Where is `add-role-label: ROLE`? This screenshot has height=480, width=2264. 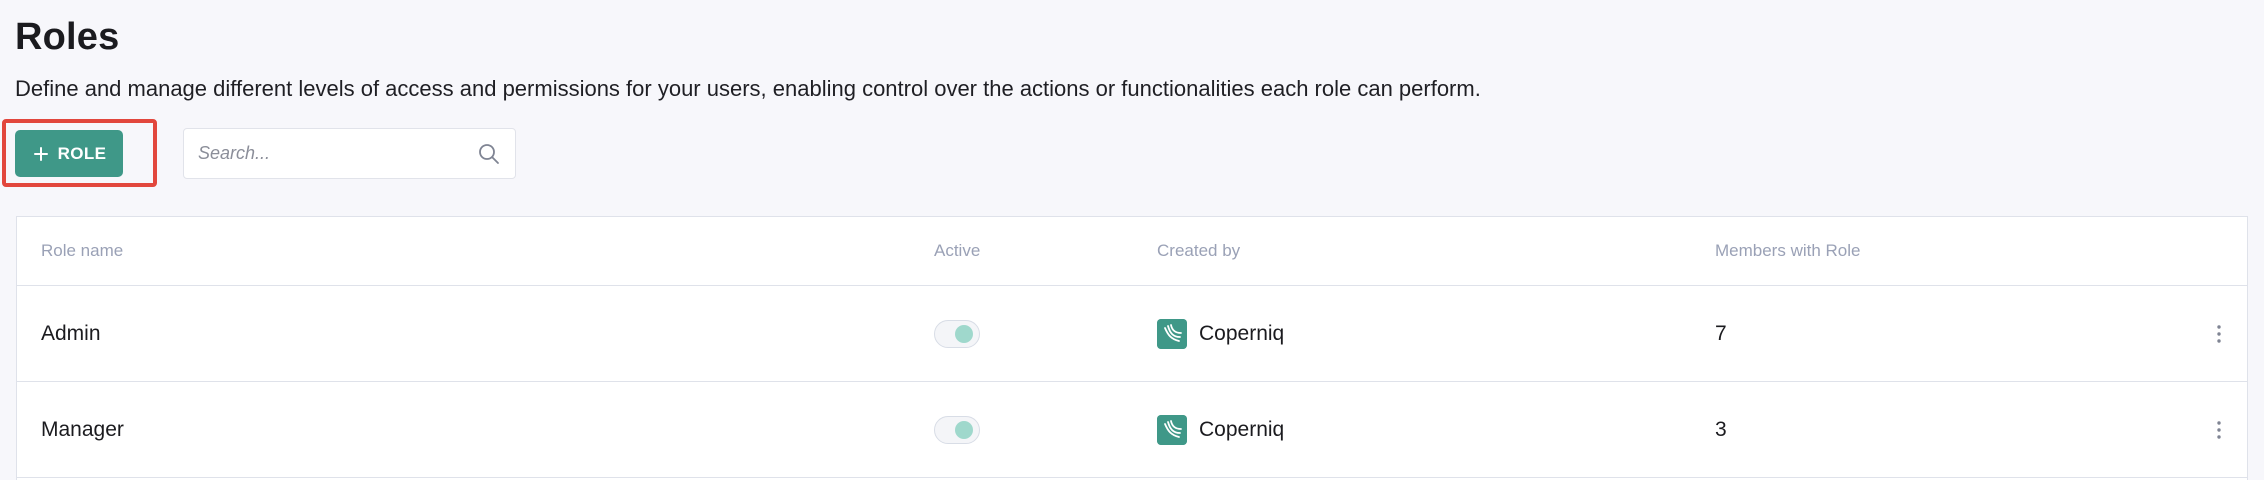 add-role-label: ROLE is located at coordinates (82, 153).